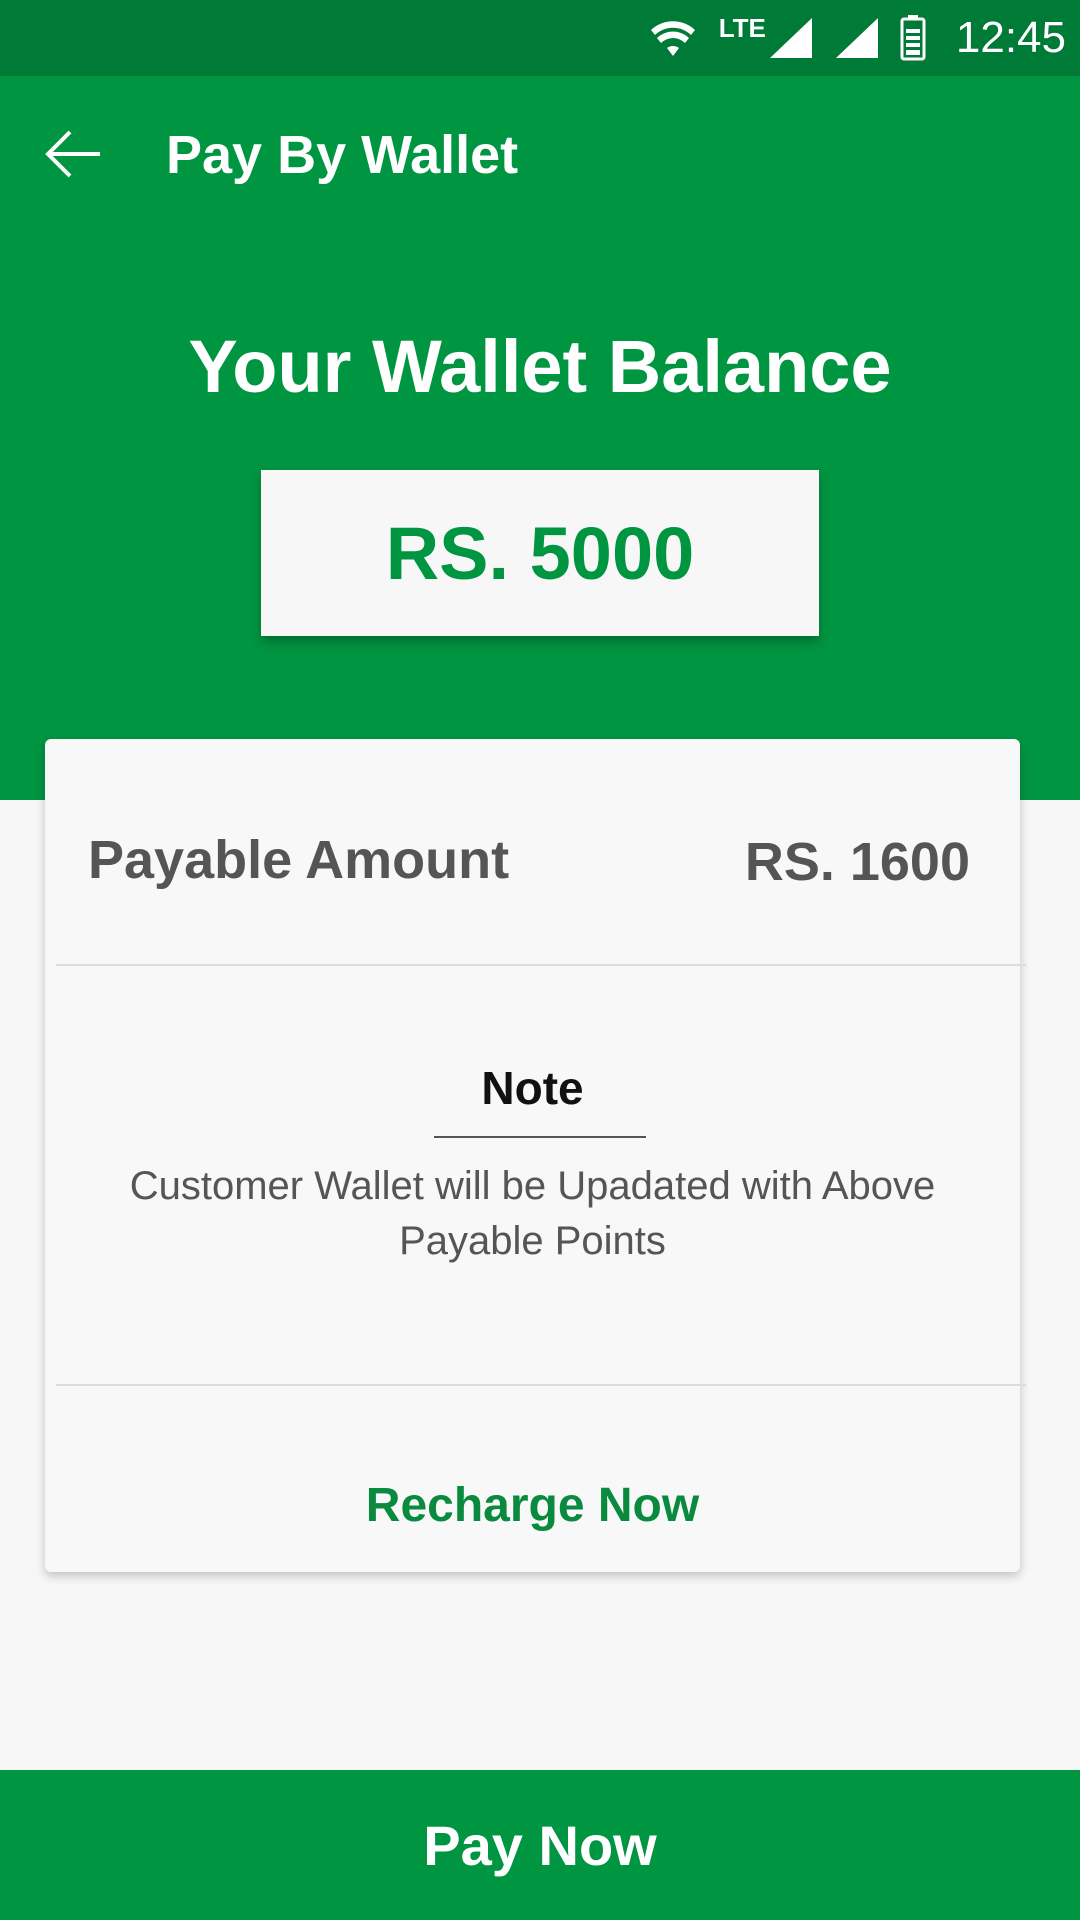  I want to click on pay-now-button: Pay Now, so click(540, 1845).